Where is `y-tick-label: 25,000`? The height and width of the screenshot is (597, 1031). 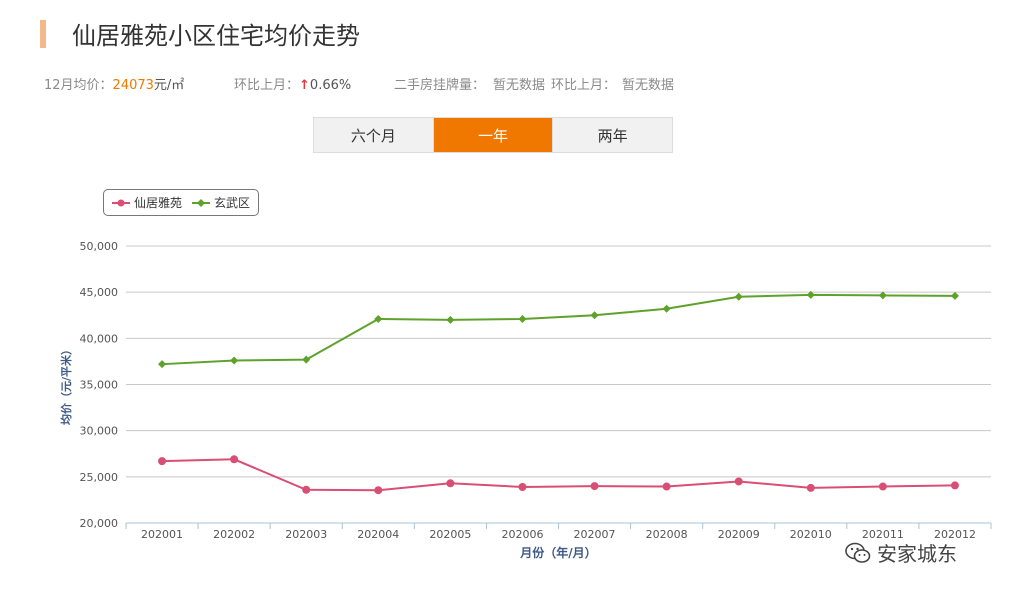
y-tick-label: 25,000 is located at coordinates (99, 477).